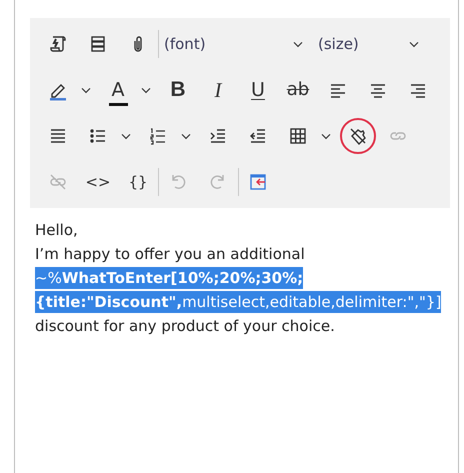  Describe the element at coordinates (58, 44) in the screenshot. I see `macro-icon` at that location.